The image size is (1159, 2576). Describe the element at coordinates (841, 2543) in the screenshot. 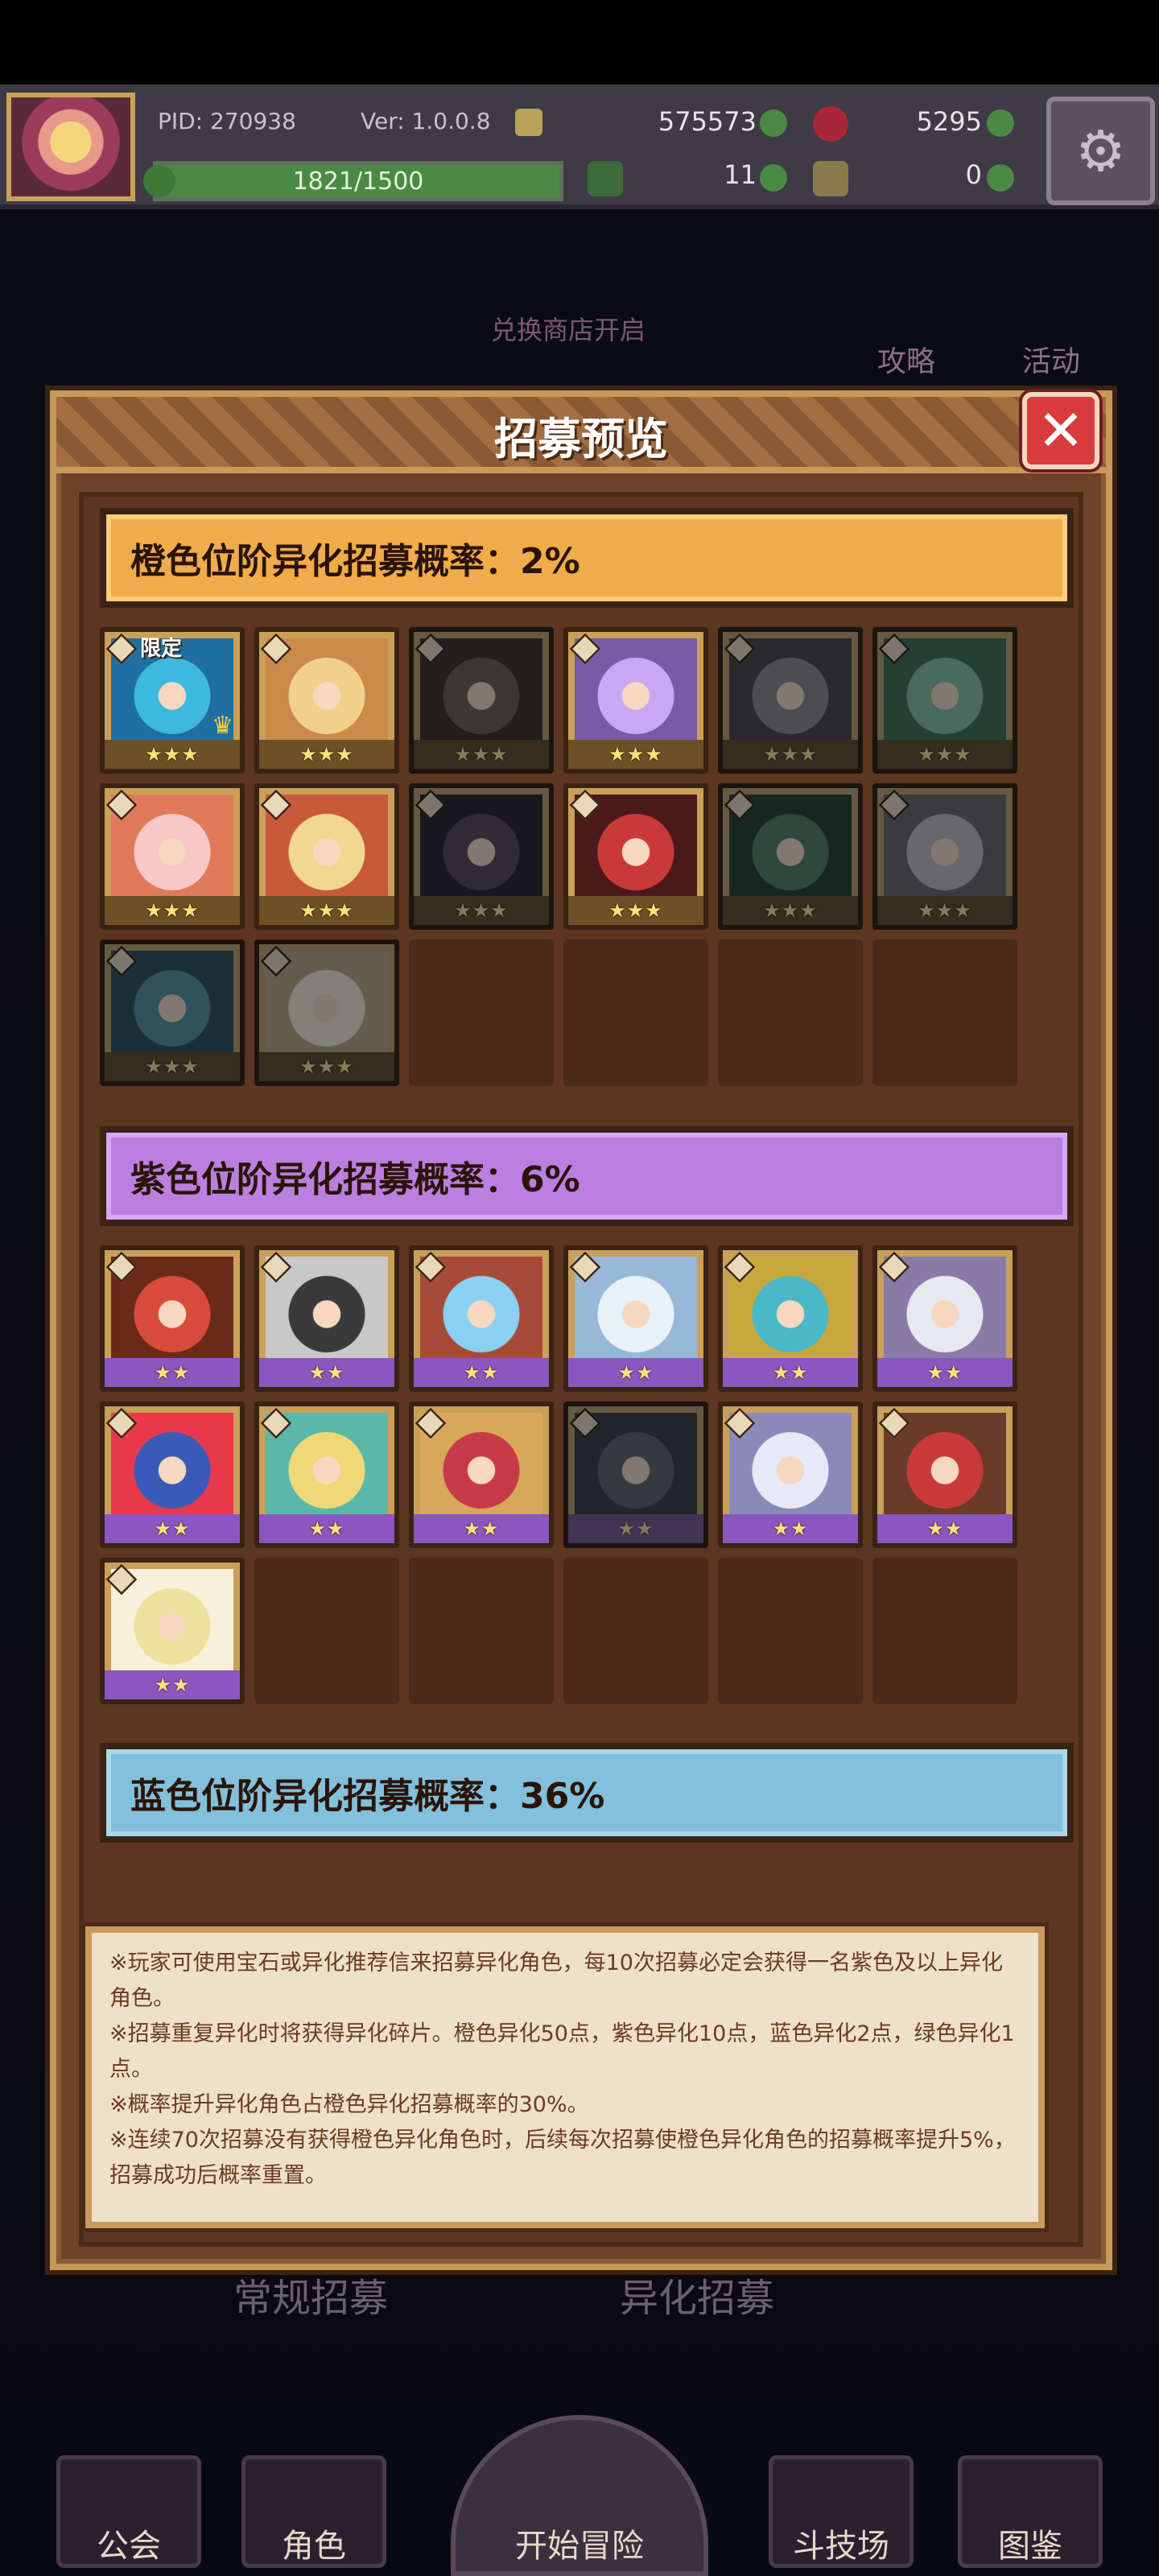

I see `nav-arena: 斗技场` at that location.